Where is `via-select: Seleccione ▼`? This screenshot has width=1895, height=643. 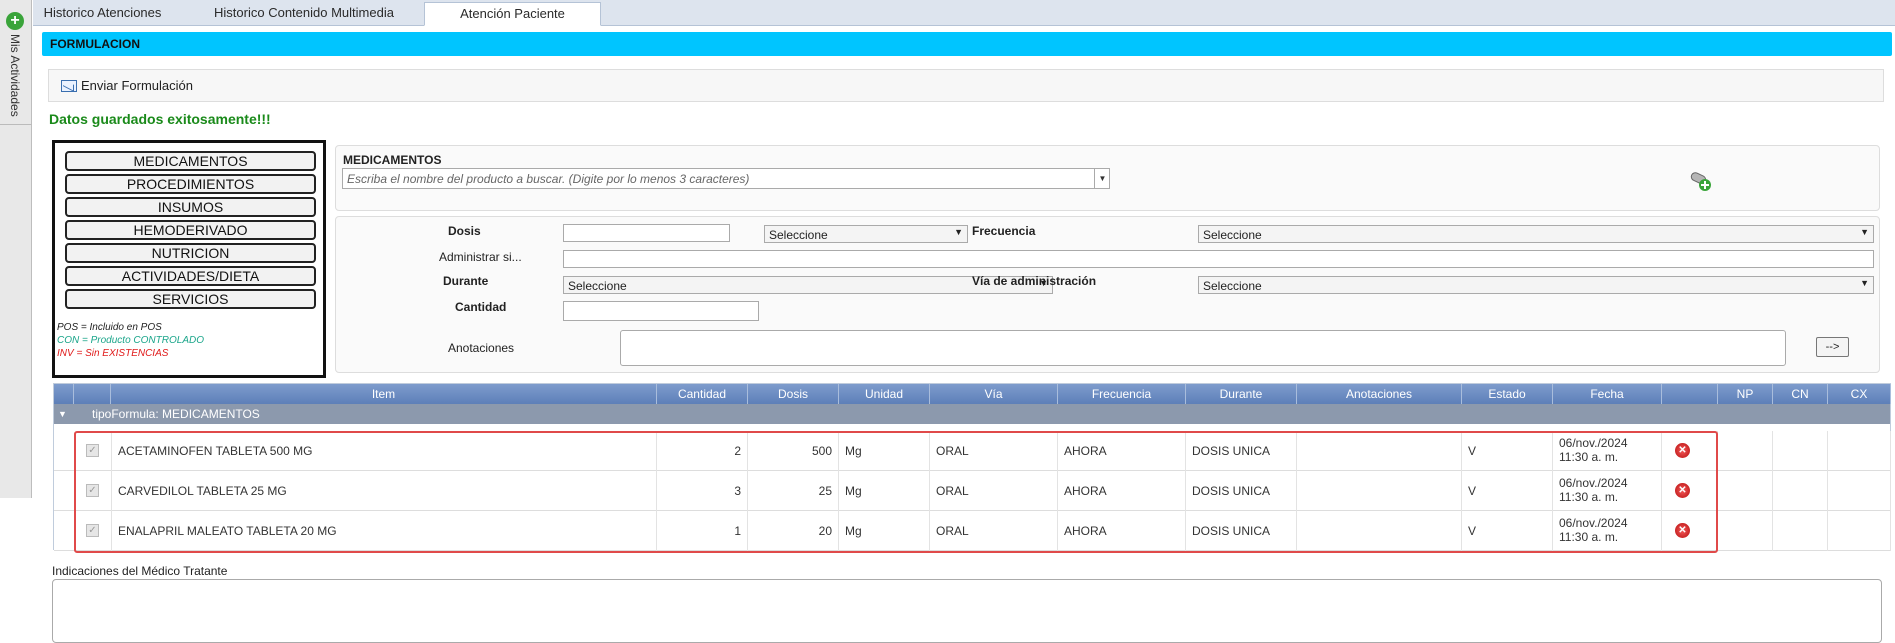 via-select: Seleccione ▼ is located at coordinates (1536, 285).